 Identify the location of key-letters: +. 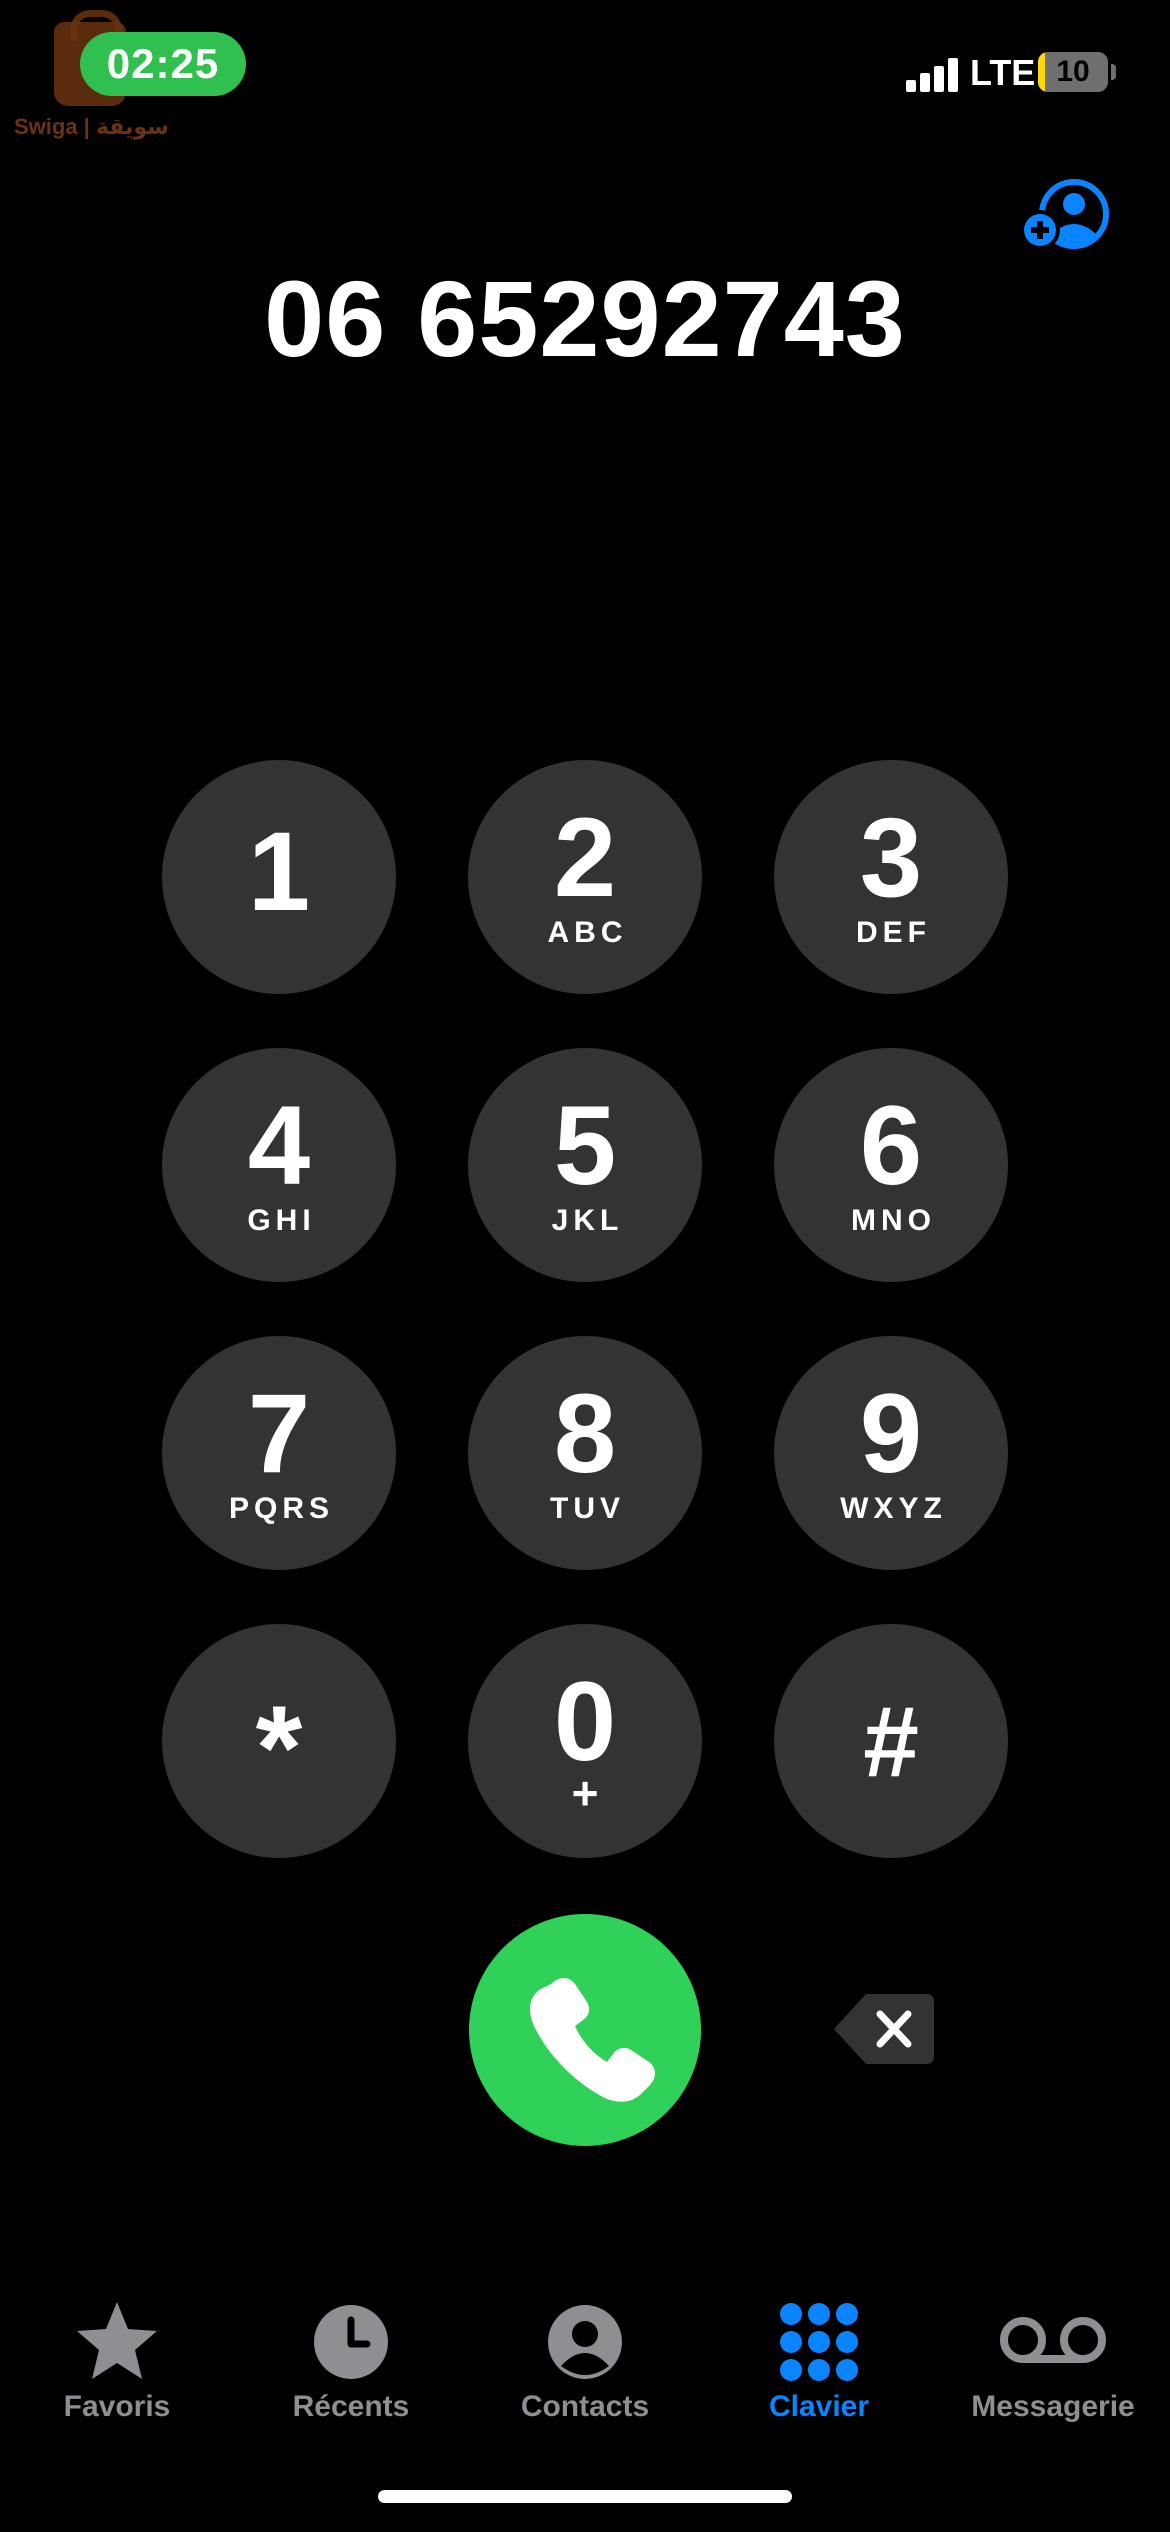
(585, 1793).